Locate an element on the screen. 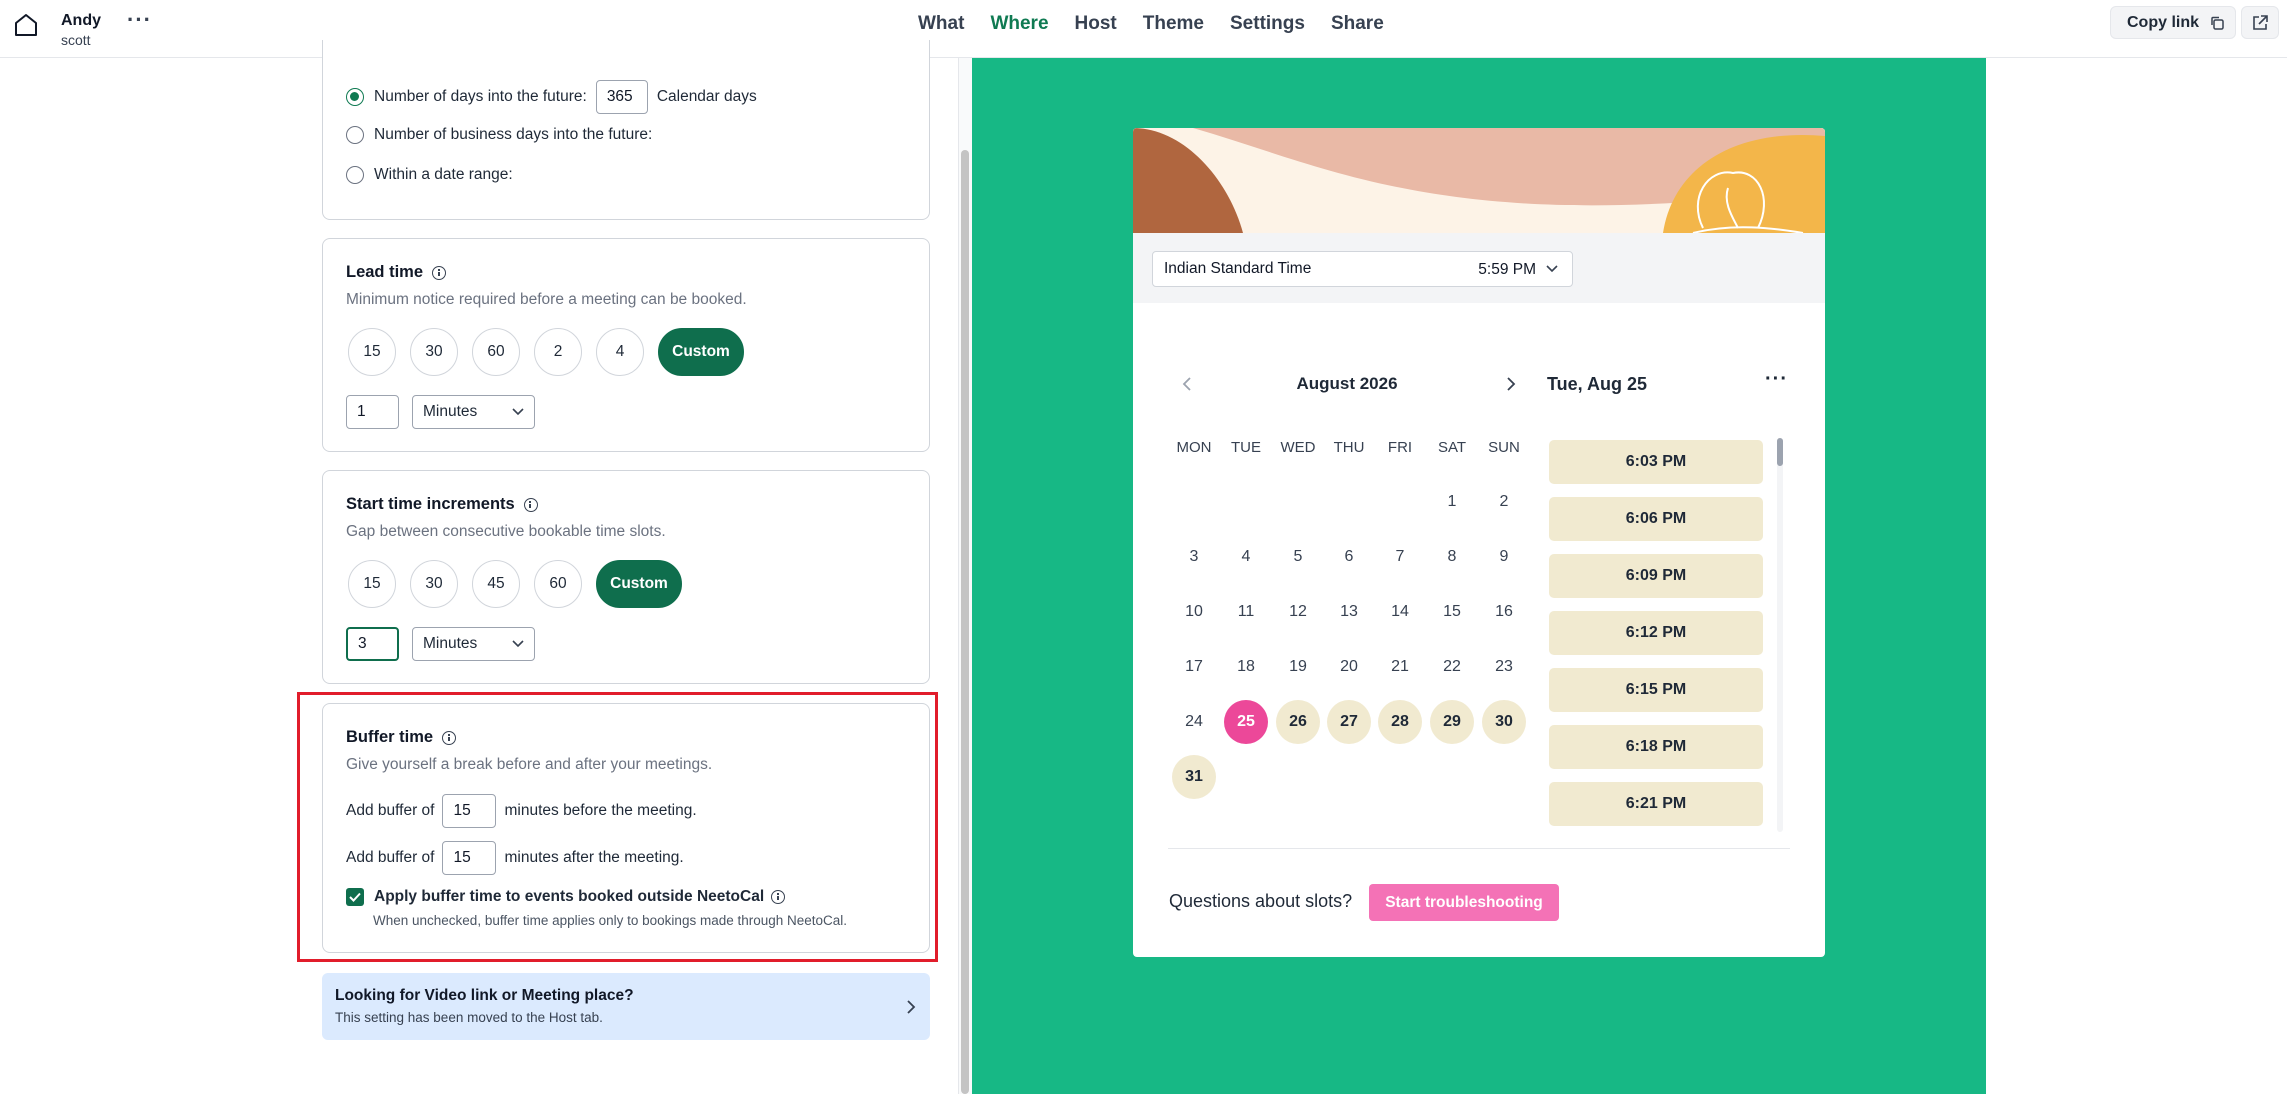 This screenshot has width=2287, height=1094. external-link-icon is located at coordinates (2260, 22).